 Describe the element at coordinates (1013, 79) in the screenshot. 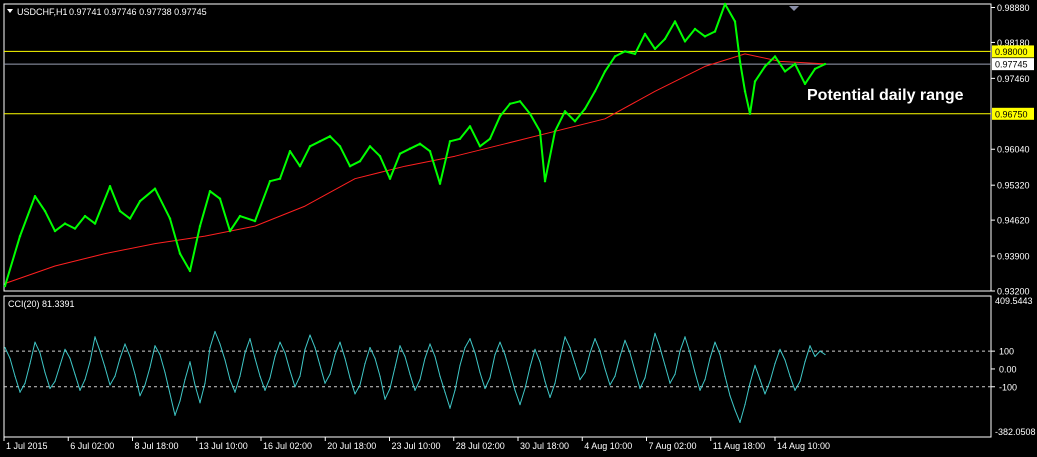

I see `price-axis-label: 0.97460` at that location.